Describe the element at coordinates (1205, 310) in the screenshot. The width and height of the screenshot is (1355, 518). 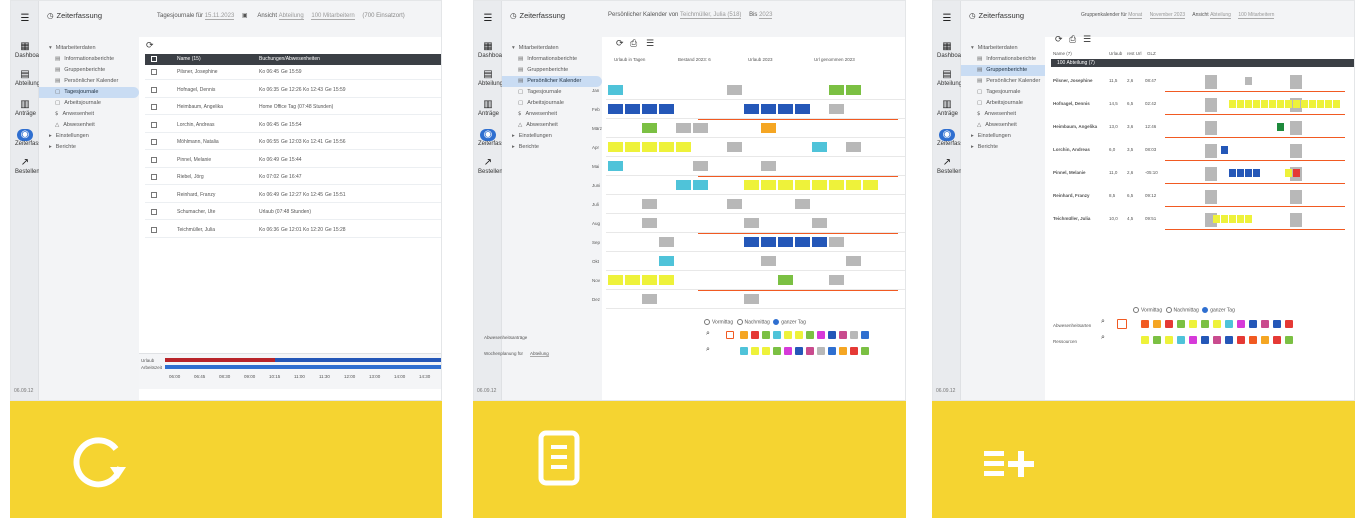
I see `full-day-radio` at that location.